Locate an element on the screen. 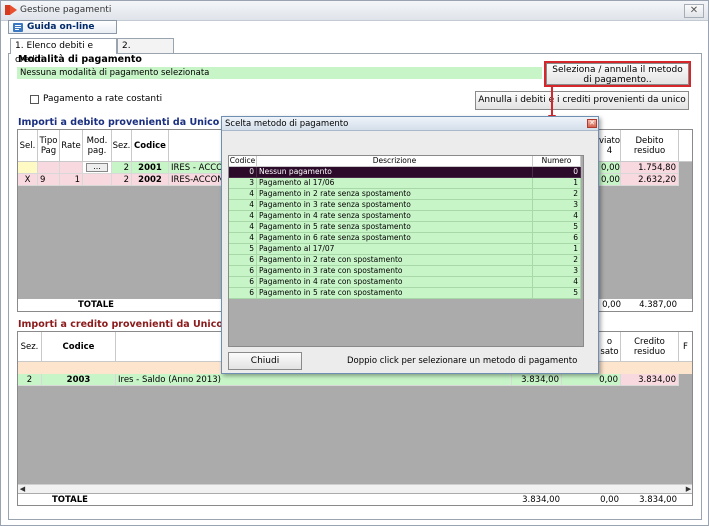 This screenshot has width=709, height=526. dialog-close-button: ✕ is located at coordinates (592, 123).